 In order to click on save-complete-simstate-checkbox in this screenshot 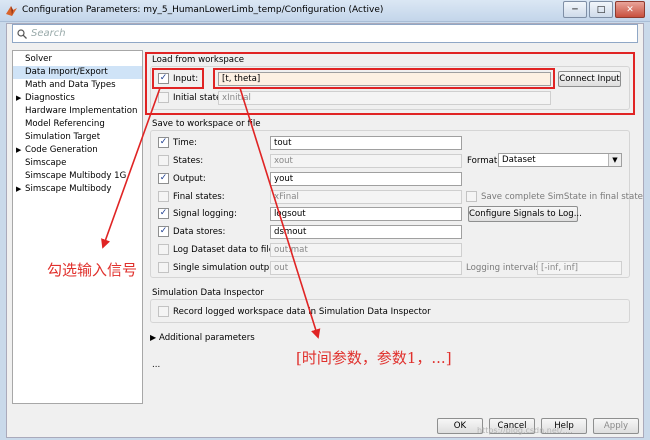, I will do `click(471, 196)`.